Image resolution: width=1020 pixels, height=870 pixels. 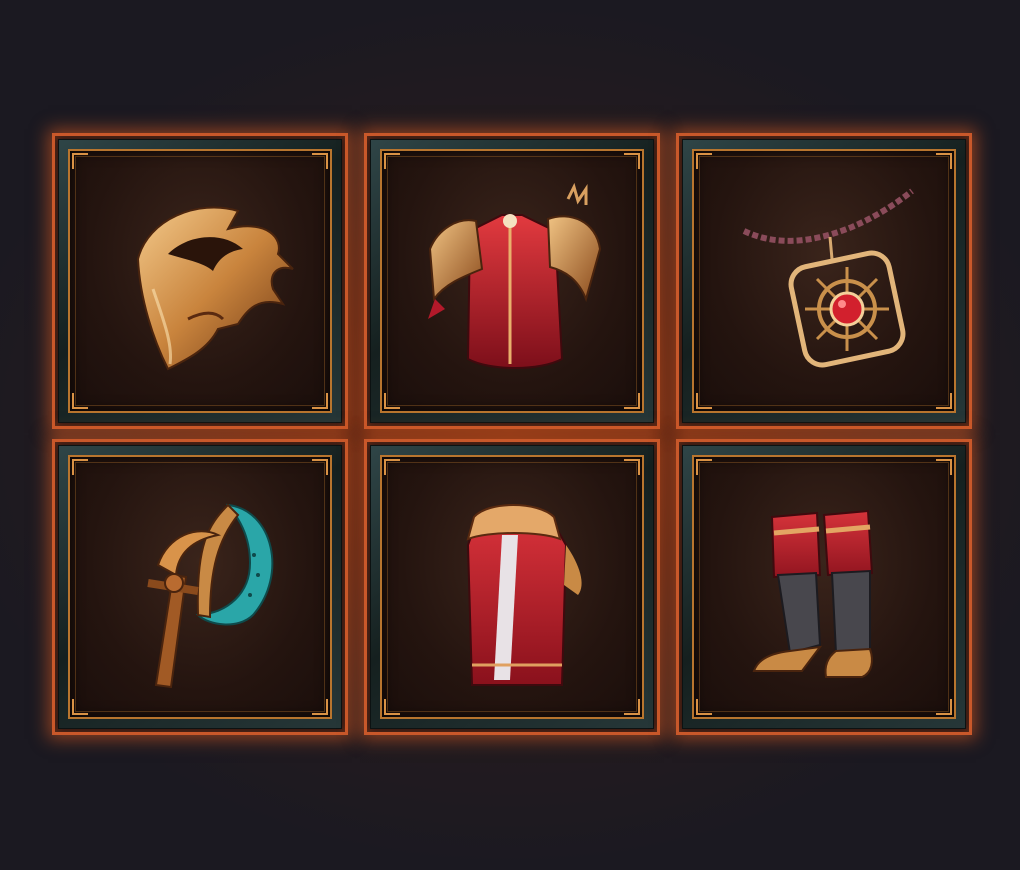 I want to click on slot-boots, so click(x=824, y=587).